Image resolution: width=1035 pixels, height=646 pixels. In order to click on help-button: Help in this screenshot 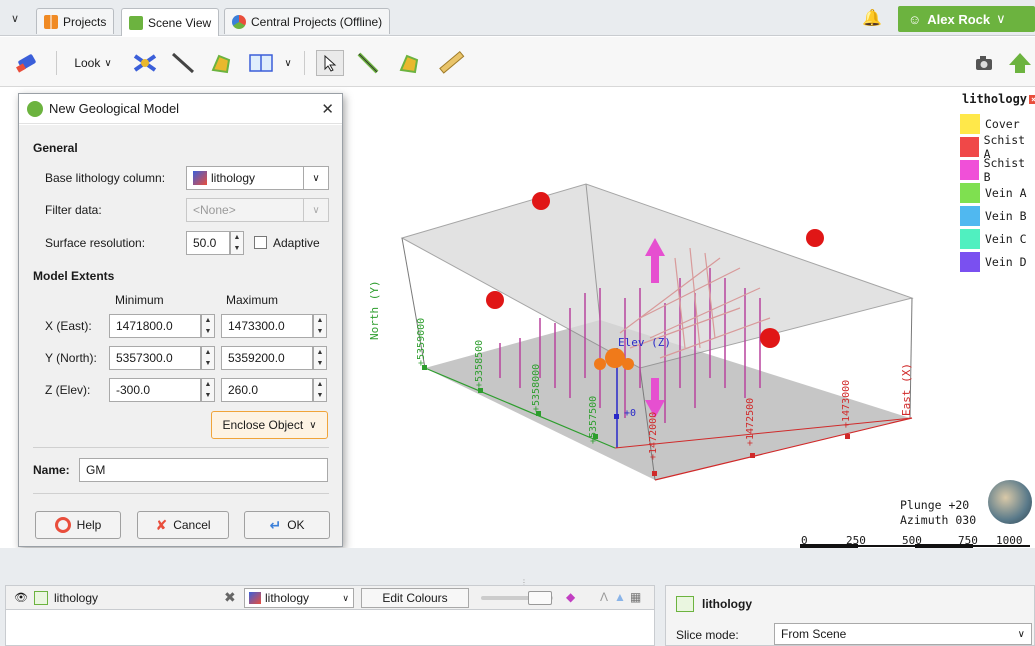, I will do `click(78, 525)`.